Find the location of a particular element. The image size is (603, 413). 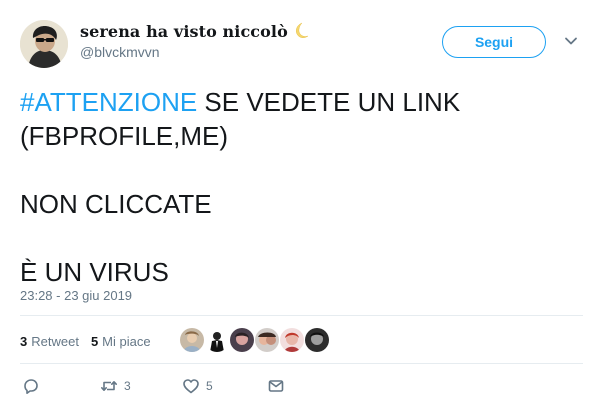

tweet-line-1: #ATTENZIONE SE VEDETE UN LINK is located at coordinates (300, 102).